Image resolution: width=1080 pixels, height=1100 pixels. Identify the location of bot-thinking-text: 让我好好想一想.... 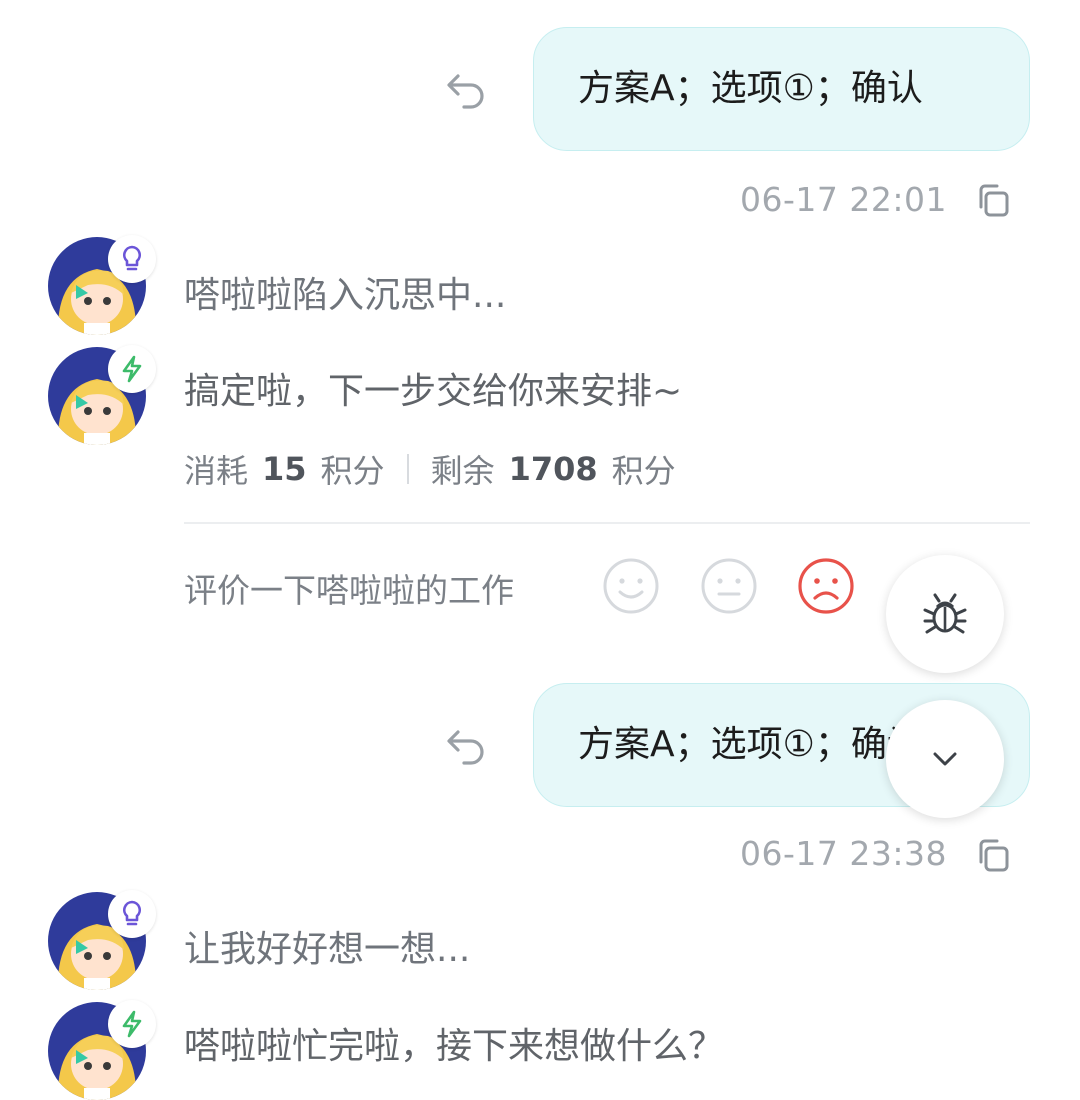
(327, 949).